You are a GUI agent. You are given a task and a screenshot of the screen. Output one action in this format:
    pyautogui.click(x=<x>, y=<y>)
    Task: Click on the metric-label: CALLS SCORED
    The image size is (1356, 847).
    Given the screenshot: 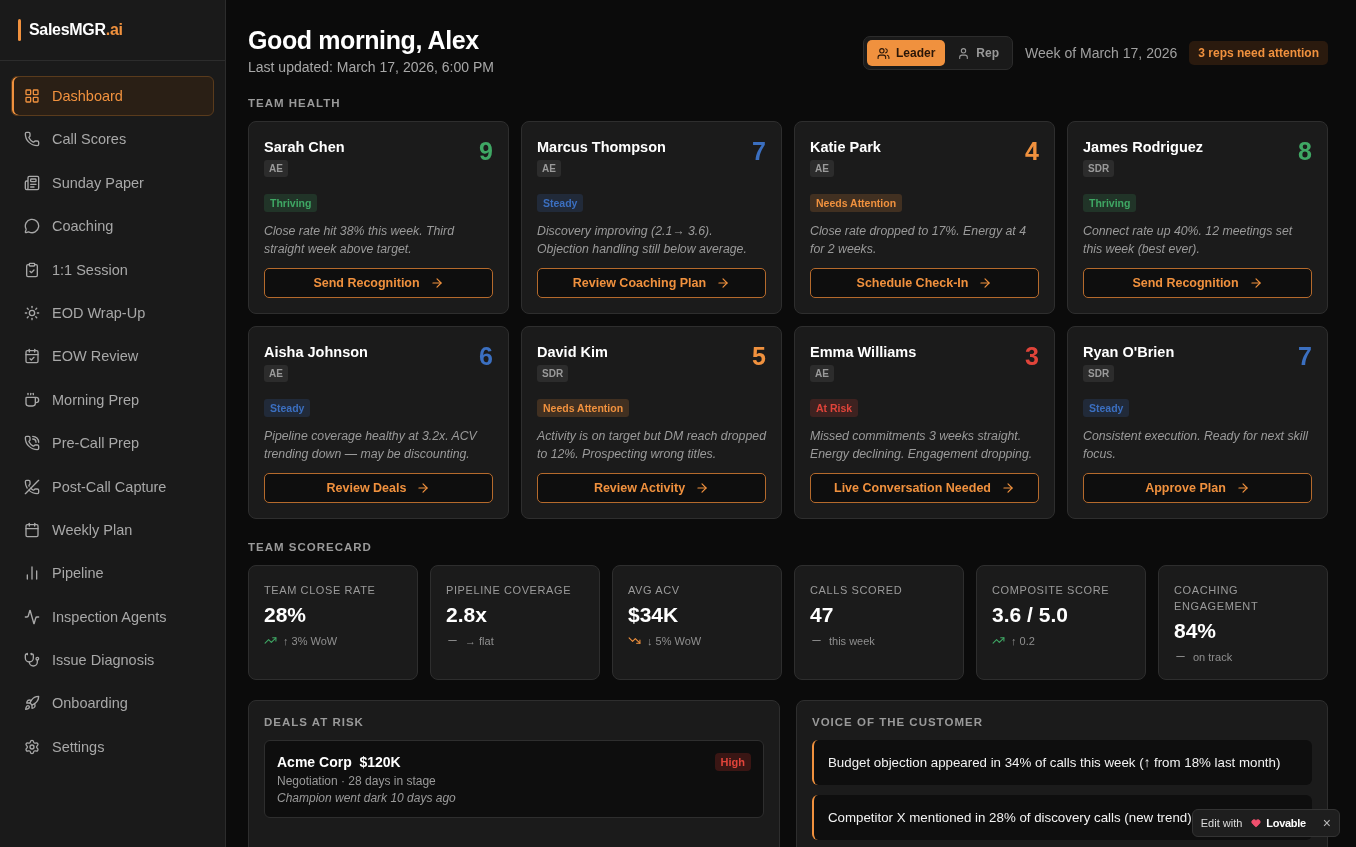 What is the action you would take?
    pyautogui.click(x=857, y=590)
    